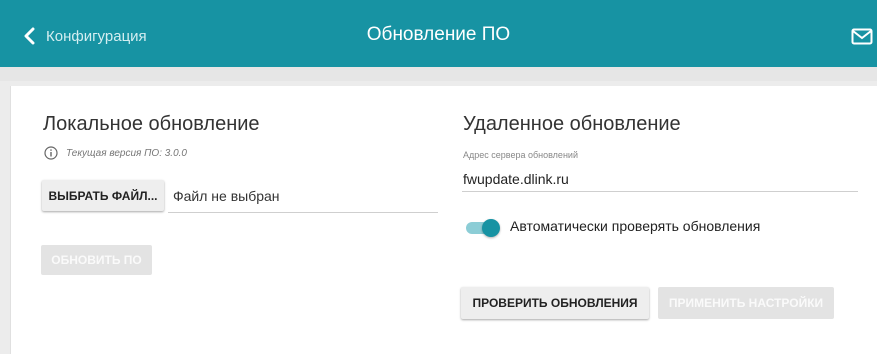 The height and width of the screenshot is (354, 877). What do you see at coordinates (226, 196) in the screenshot?
I see `file-status: Файл не выбран` at bounding box center [226, 196].